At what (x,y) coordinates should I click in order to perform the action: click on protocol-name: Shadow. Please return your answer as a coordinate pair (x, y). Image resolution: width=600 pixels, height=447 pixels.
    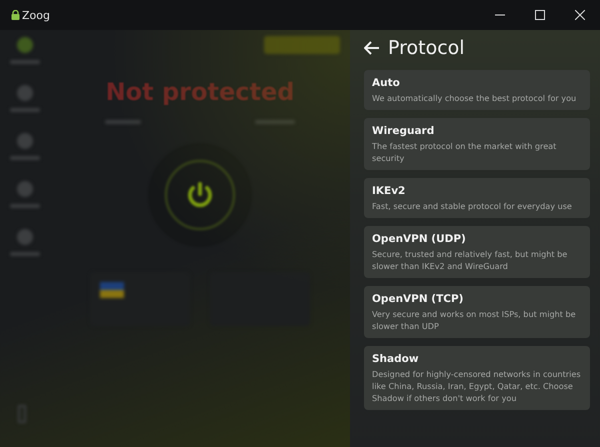
    Looking at the image, I should click on (396, 359).